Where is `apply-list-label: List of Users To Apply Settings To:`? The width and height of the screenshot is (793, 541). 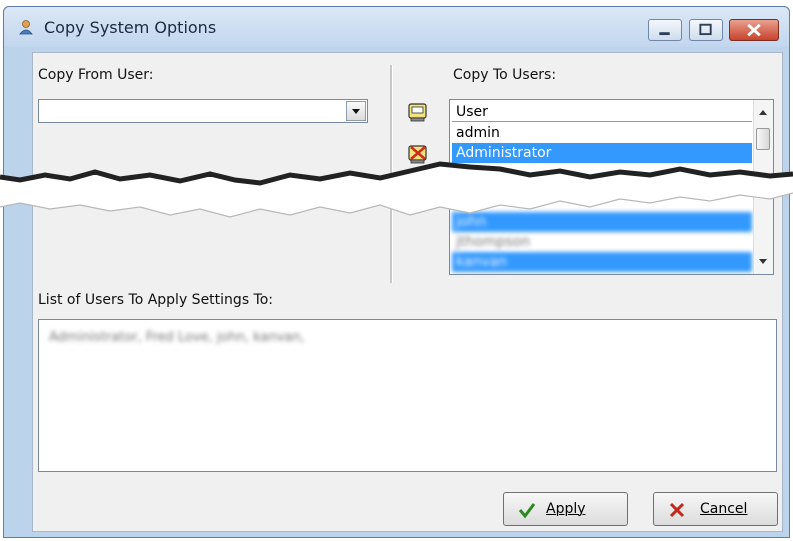 apply-list-label: List of Users To Apply Settings To: is located at coordinates (156, 300).